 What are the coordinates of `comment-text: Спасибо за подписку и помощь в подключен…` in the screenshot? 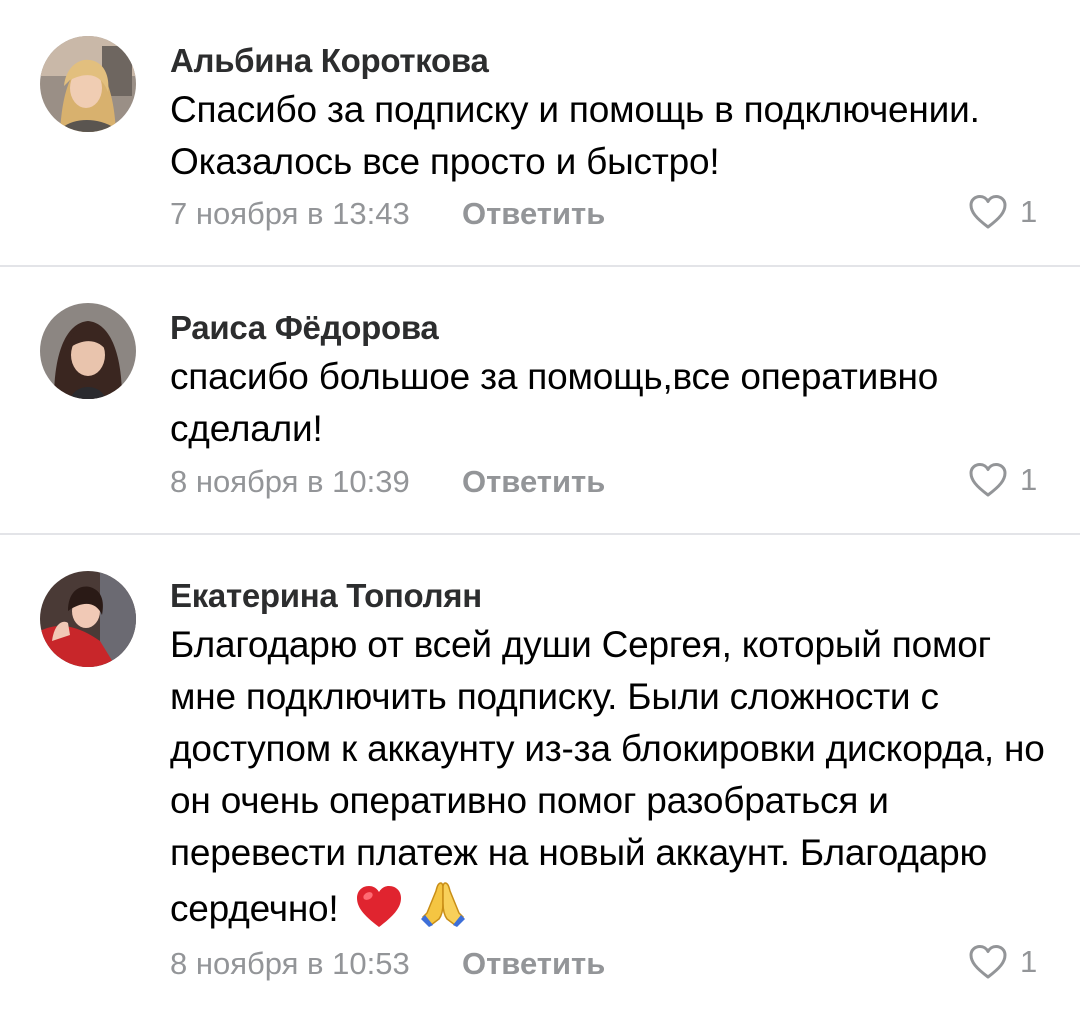 It's located at (575, 135).